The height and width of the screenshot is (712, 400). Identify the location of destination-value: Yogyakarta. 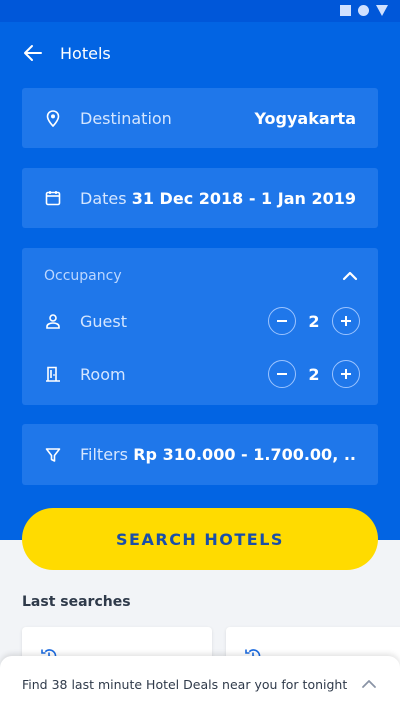
(305, 118).